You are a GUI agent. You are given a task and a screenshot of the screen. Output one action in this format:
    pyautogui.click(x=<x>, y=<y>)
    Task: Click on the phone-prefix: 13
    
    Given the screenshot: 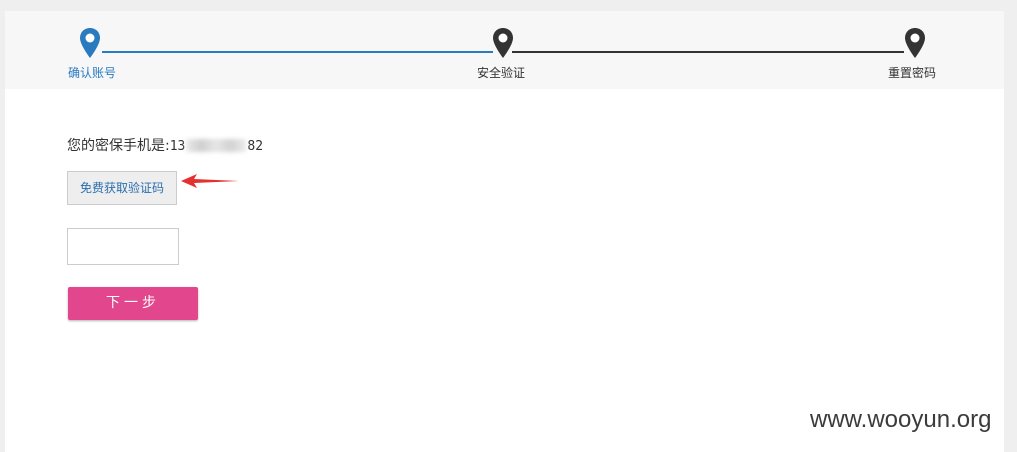 What is the action you would take?
    pyautogui.click(x=177, y=146)
    